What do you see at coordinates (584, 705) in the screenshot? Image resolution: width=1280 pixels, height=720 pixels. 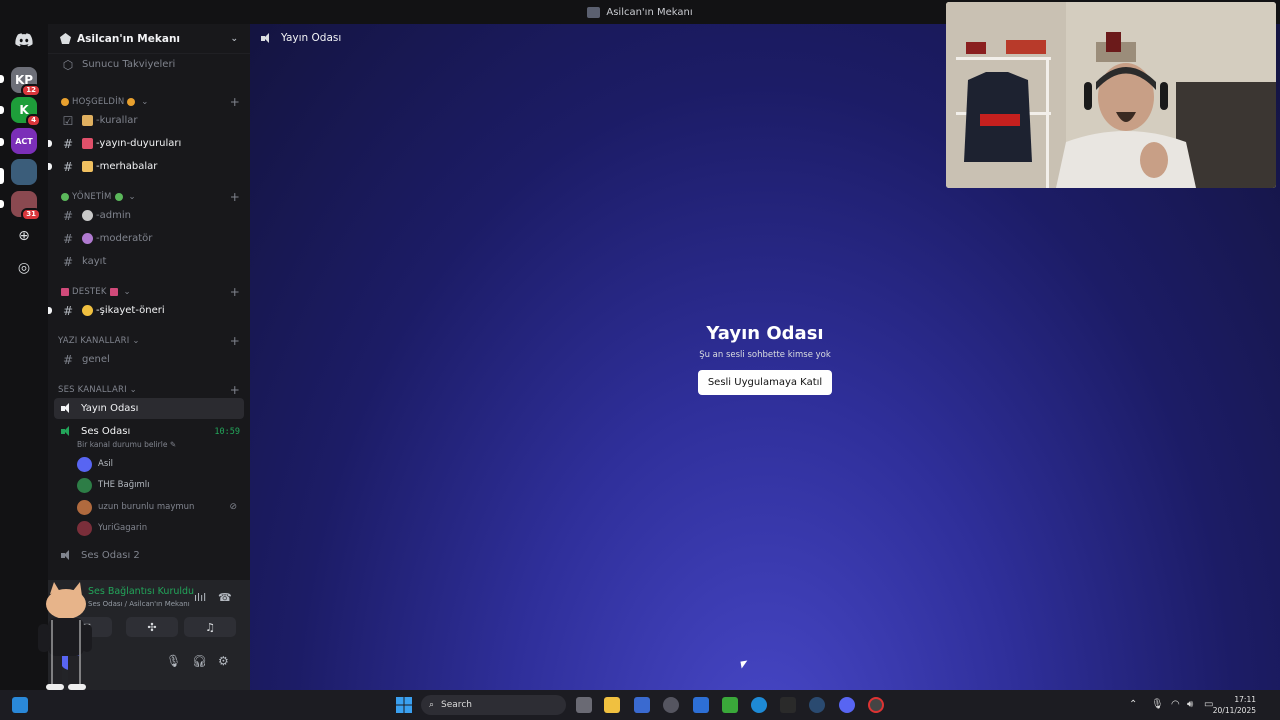 I see `task-view-icon` at bounding box center [584, 705].